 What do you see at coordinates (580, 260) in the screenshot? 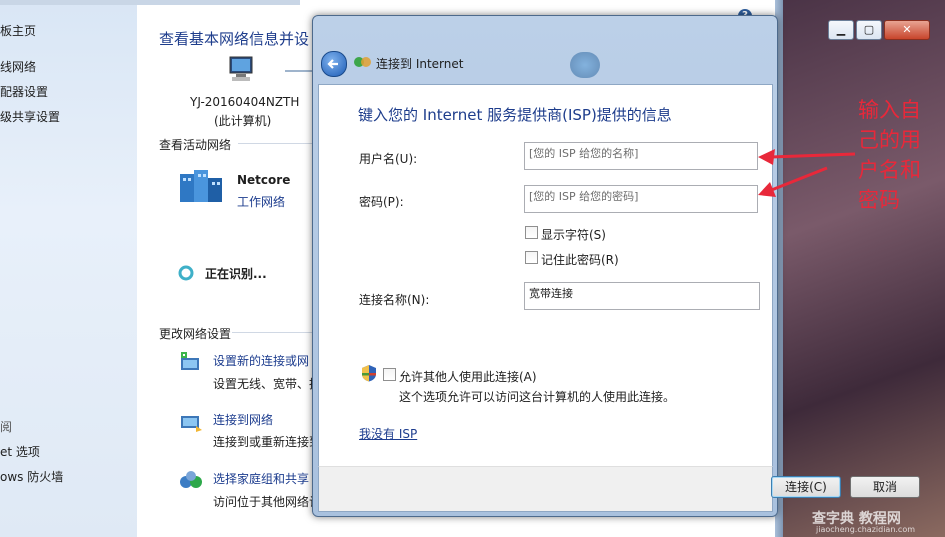
I see `remember-password-label: 记住此密码(R)` at bounding box center [580, 260].